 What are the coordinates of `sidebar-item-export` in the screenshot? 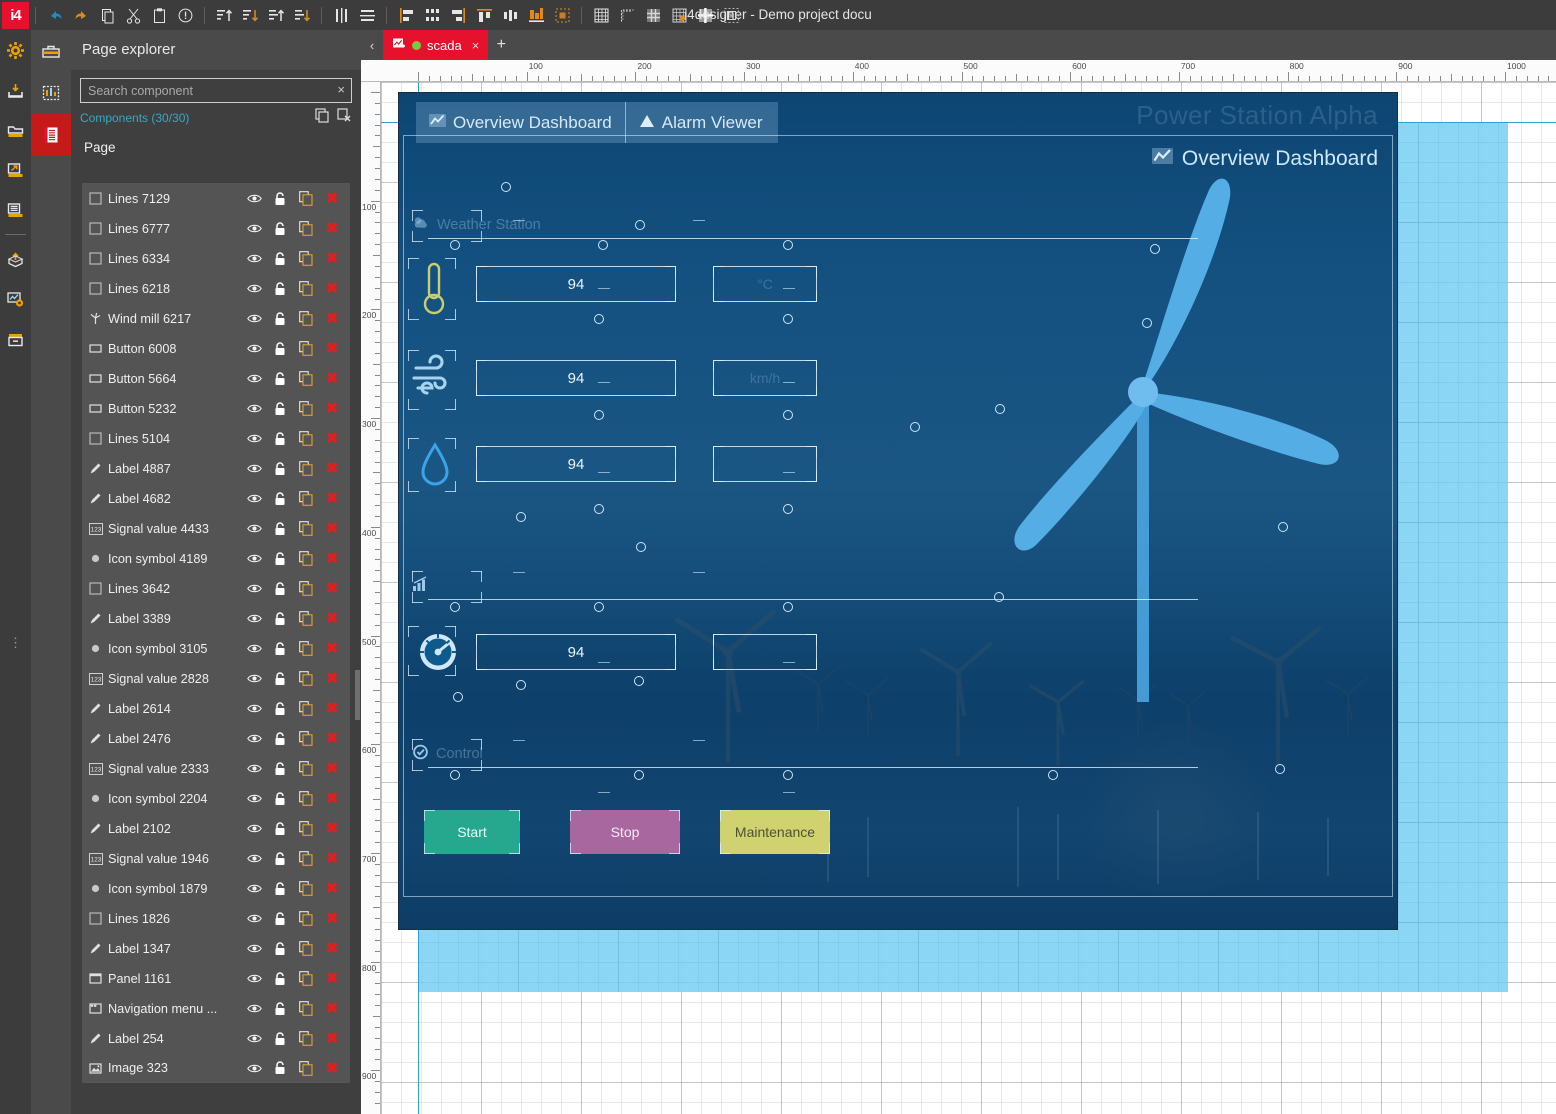 It's located at (15, 170).